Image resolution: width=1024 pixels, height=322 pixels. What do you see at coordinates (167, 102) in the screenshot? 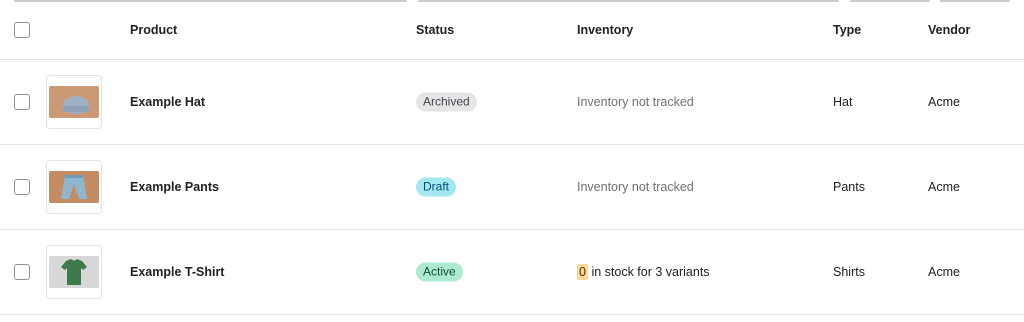
I see `product-name: Example Hat` at bounding box center [167, 102].